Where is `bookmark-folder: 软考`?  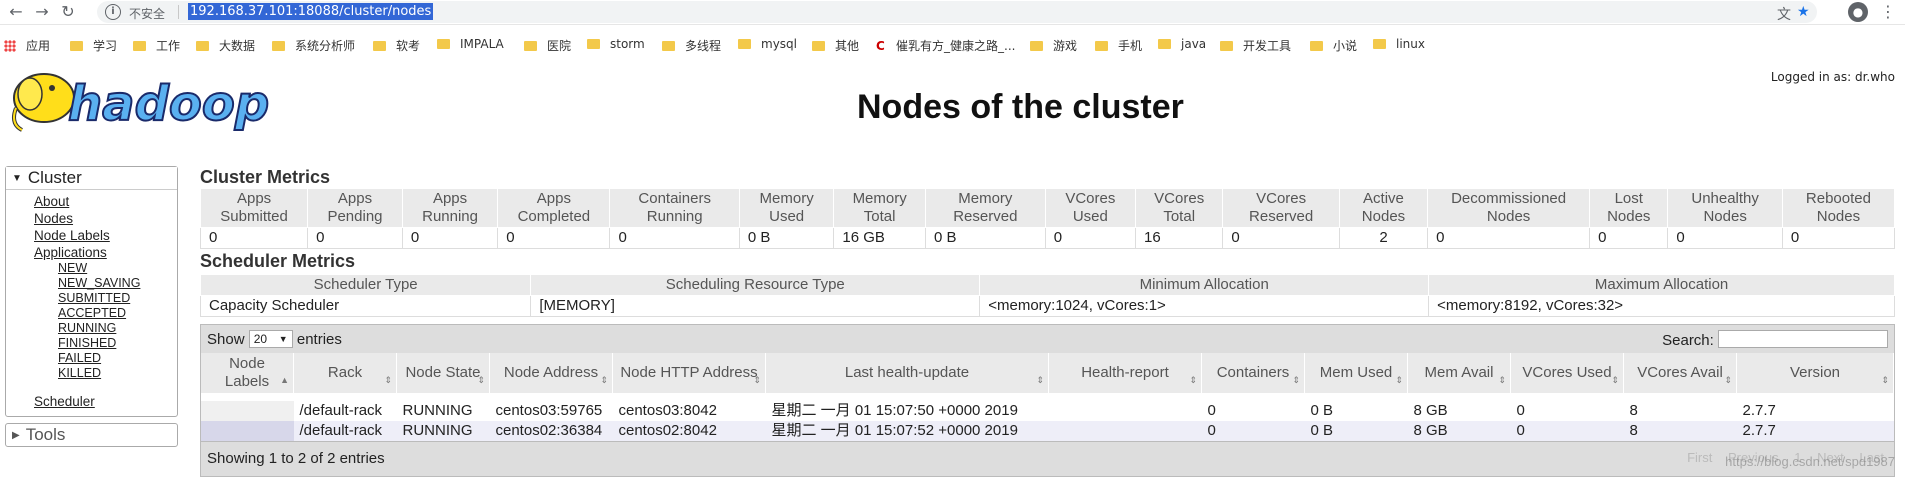
bookmark-folder: 软考 is located at coordinates (396, 45).